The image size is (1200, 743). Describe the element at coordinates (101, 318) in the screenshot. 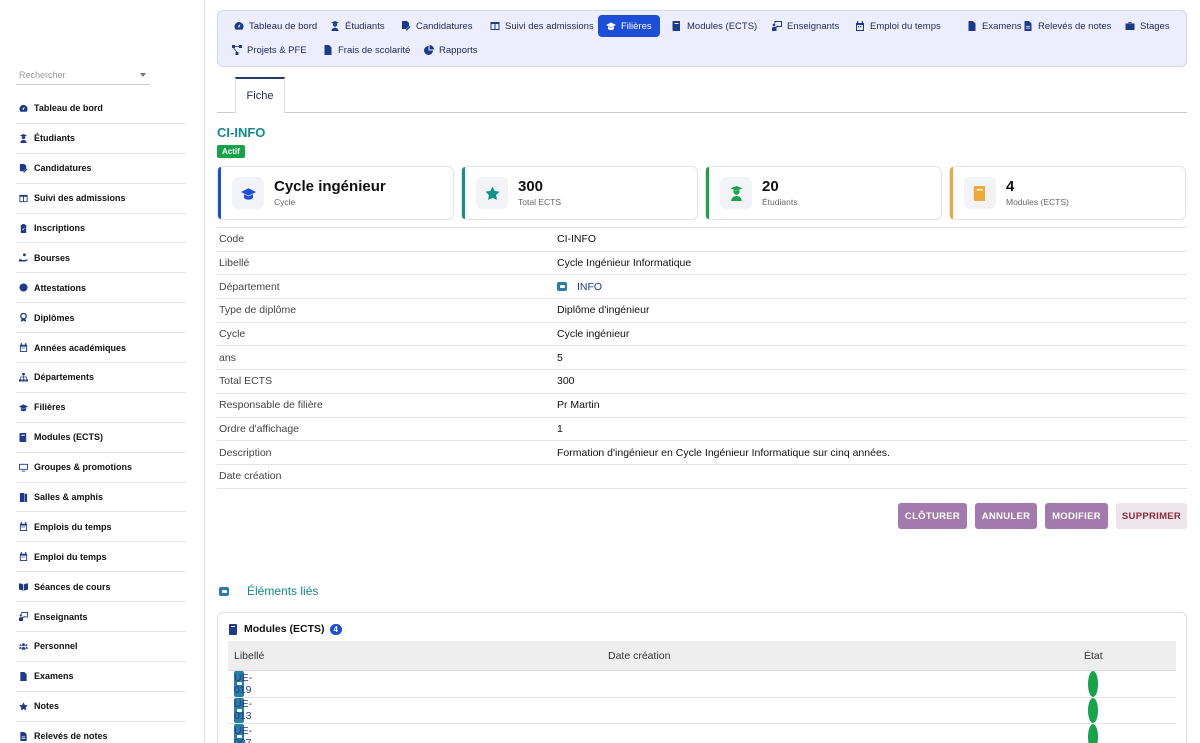

I see `sidebar-item-diplomes: Diplômes` at that location.